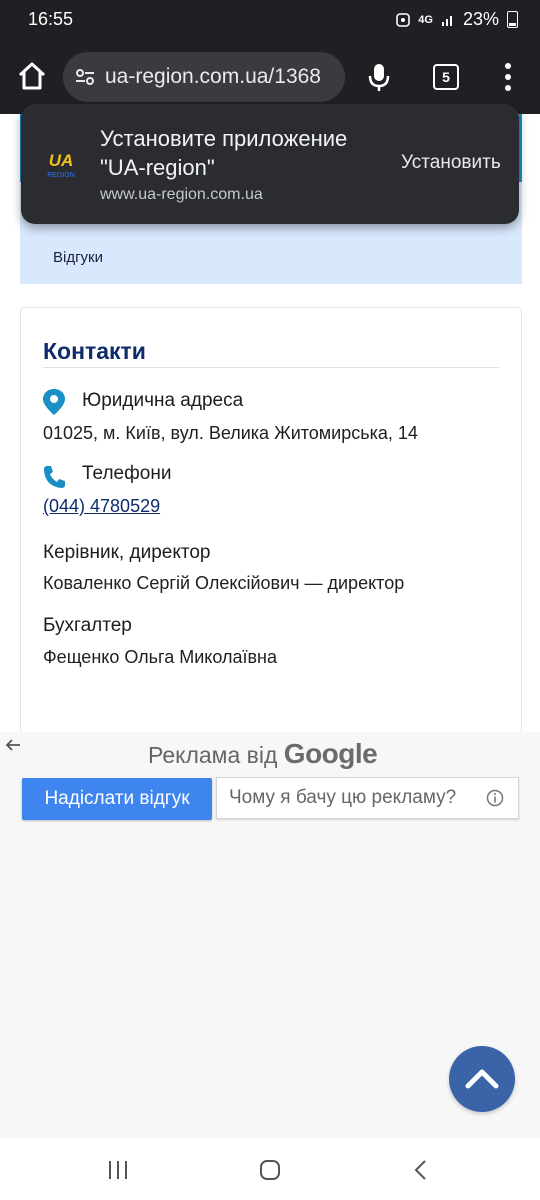  Describe the element at coordinates (451, 163) in the screenshot. I see `install-button: Установить` at that location.